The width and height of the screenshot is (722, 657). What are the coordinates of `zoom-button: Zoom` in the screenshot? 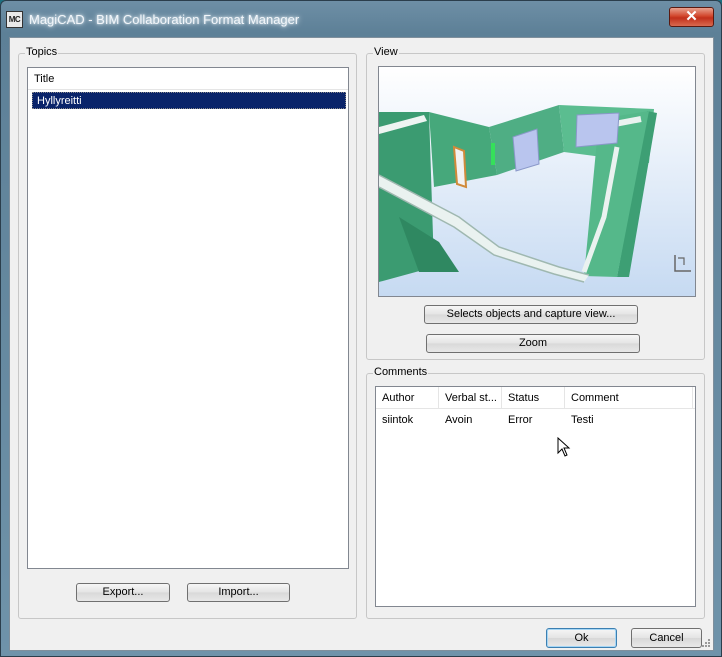 It's located at (533, 343).